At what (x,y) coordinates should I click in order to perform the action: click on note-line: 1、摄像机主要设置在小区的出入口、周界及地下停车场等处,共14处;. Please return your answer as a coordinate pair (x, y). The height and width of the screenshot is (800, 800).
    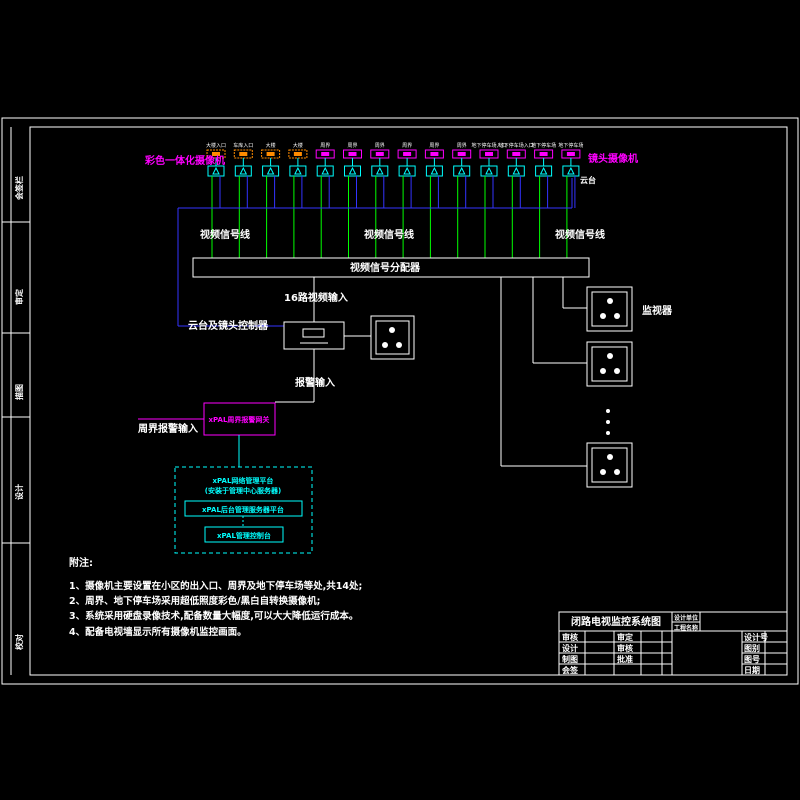
    Looking at the image, I should click on (215, 586).